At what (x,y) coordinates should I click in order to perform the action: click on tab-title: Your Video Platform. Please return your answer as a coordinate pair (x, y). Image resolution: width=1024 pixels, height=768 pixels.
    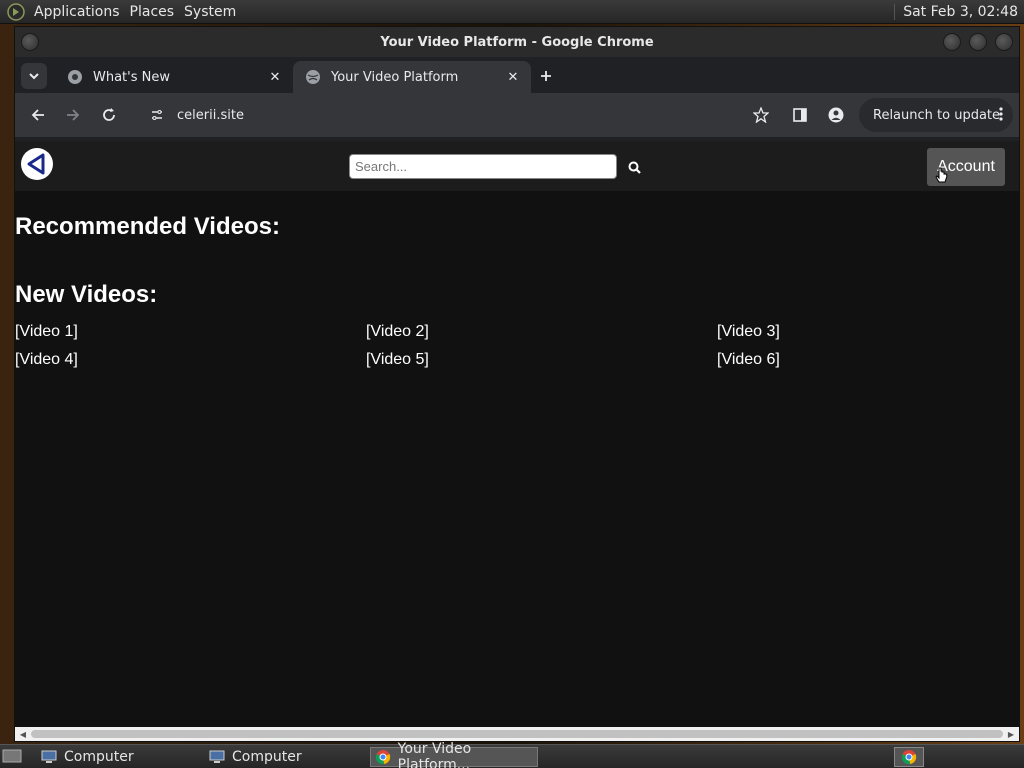
    Looking at the image, I should click on (395, 77).